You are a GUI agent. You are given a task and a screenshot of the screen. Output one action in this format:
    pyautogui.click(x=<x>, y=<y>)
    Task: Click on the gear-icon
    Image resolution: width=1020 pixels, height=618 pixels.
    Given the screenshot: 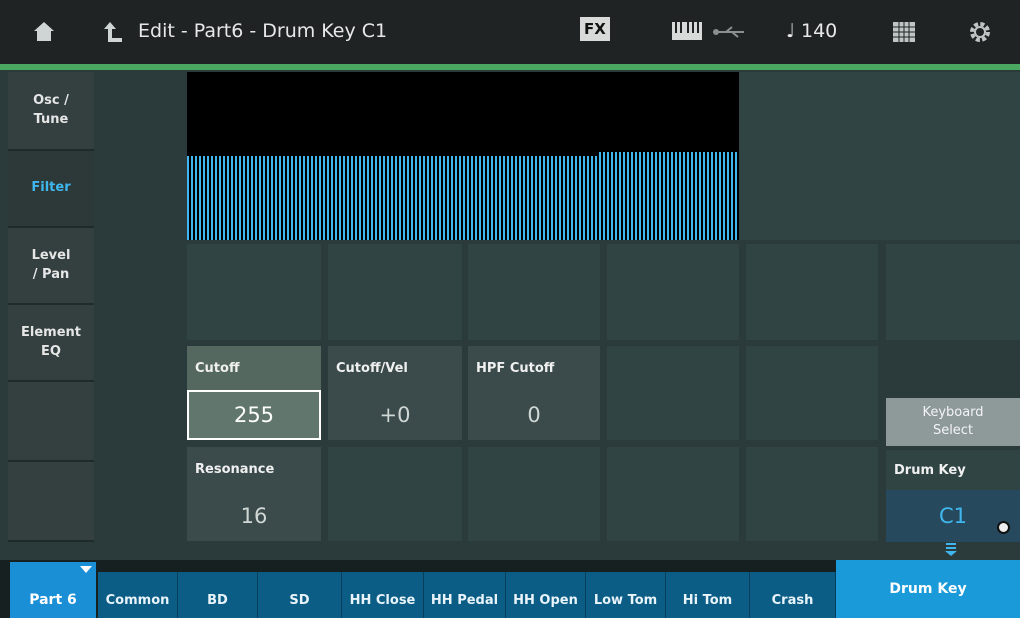 What is the action you would take?
    pyautogui.click(x=980, y=32)
    